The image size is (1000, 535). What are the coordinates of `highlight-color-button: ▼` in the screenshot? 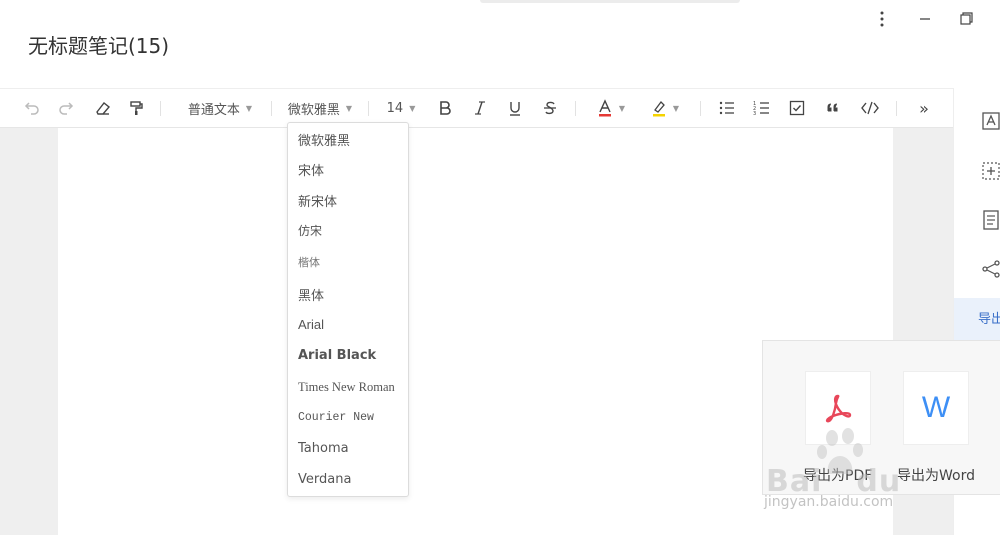 It's located at (665, 108).